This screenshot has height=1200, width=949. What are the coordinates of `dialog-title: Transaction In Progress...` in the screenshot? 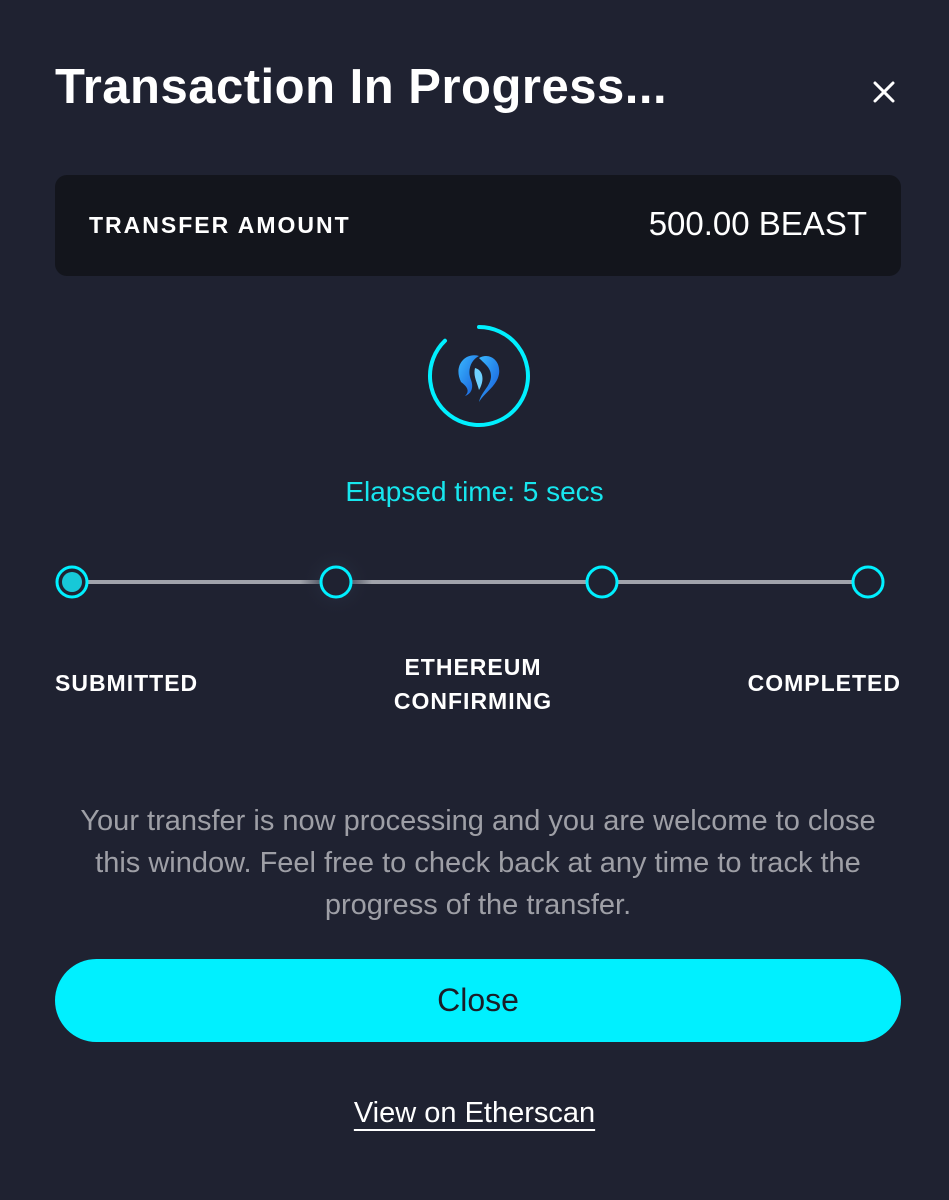 It's located at (361, 87).